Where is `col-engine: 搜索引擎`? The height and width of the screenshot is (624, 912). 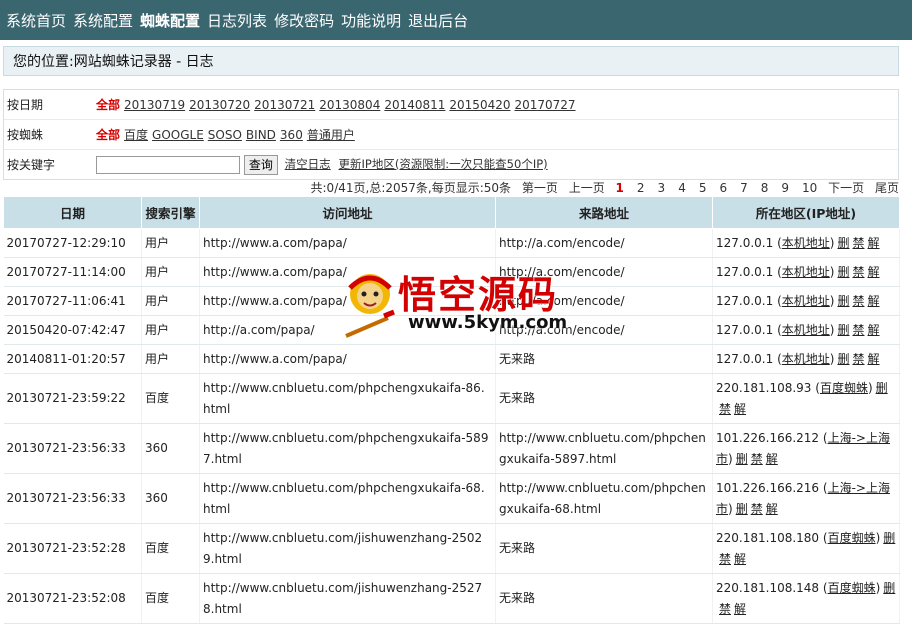 col-engine: 搜索引擎 is located at coordinates (170, 212).